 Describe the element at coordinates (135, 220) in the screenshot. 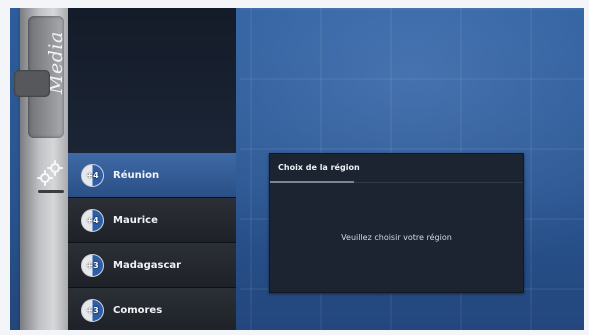

I see `region-label: Maurice` at that location.